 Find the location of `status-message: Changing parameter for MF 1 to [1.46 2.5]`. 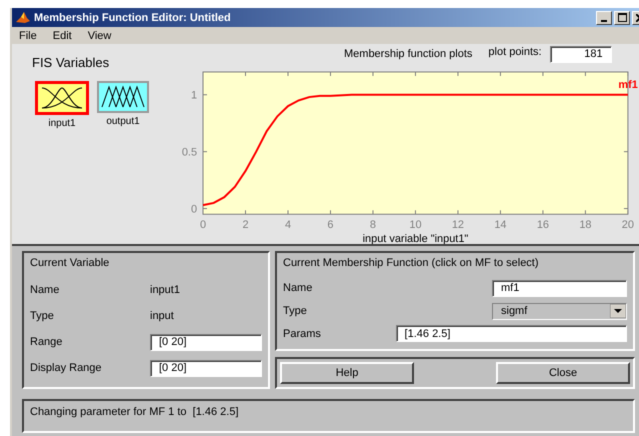

status-message: Changing parameter for MF 1 to [1.46 2.5] is located at coordinates (134, 412).